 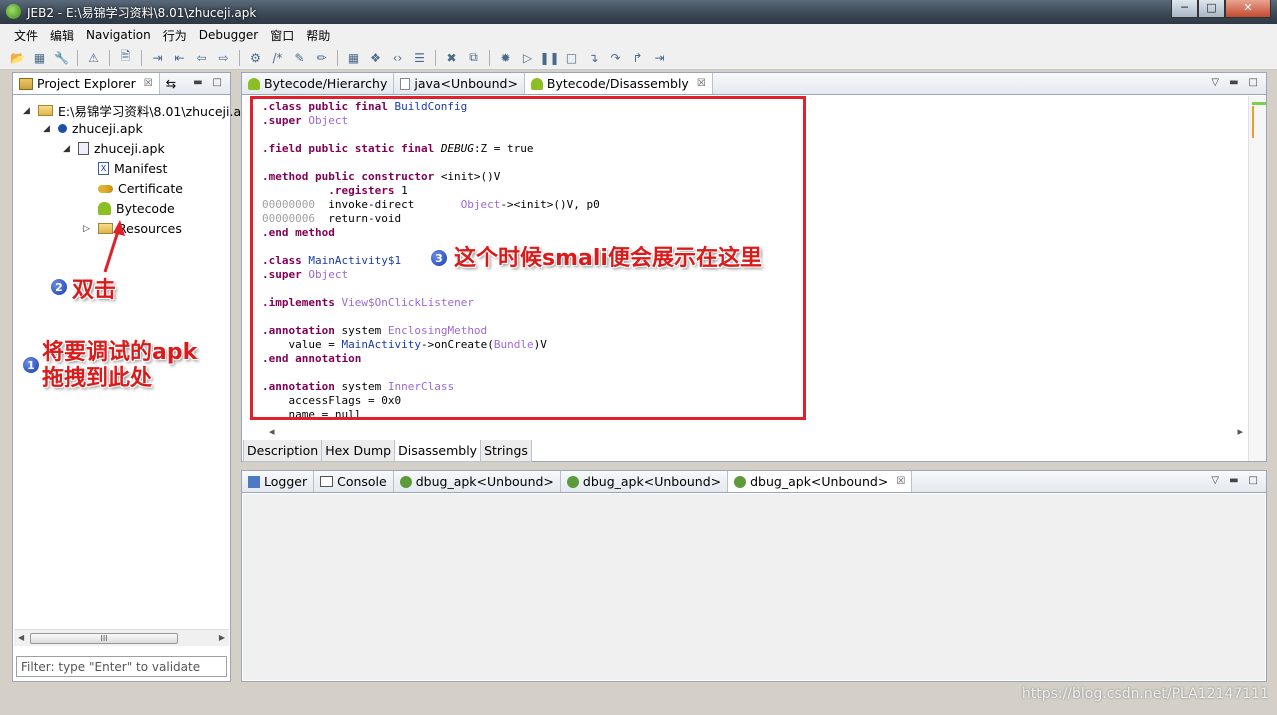 What do you see at coordinates (59, 287) in the screenshot?
I see `step-2-badge: 2` at bounding box center [59, 287].